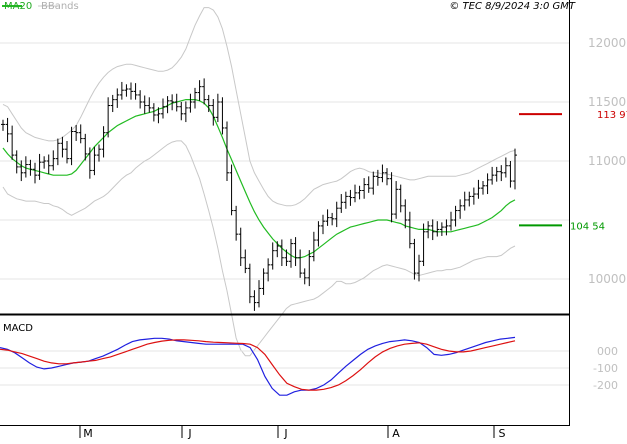  Describe the element at coordinates (60, 6) in the screenshot. I see `bbands-legend-label: BBands` at that location.